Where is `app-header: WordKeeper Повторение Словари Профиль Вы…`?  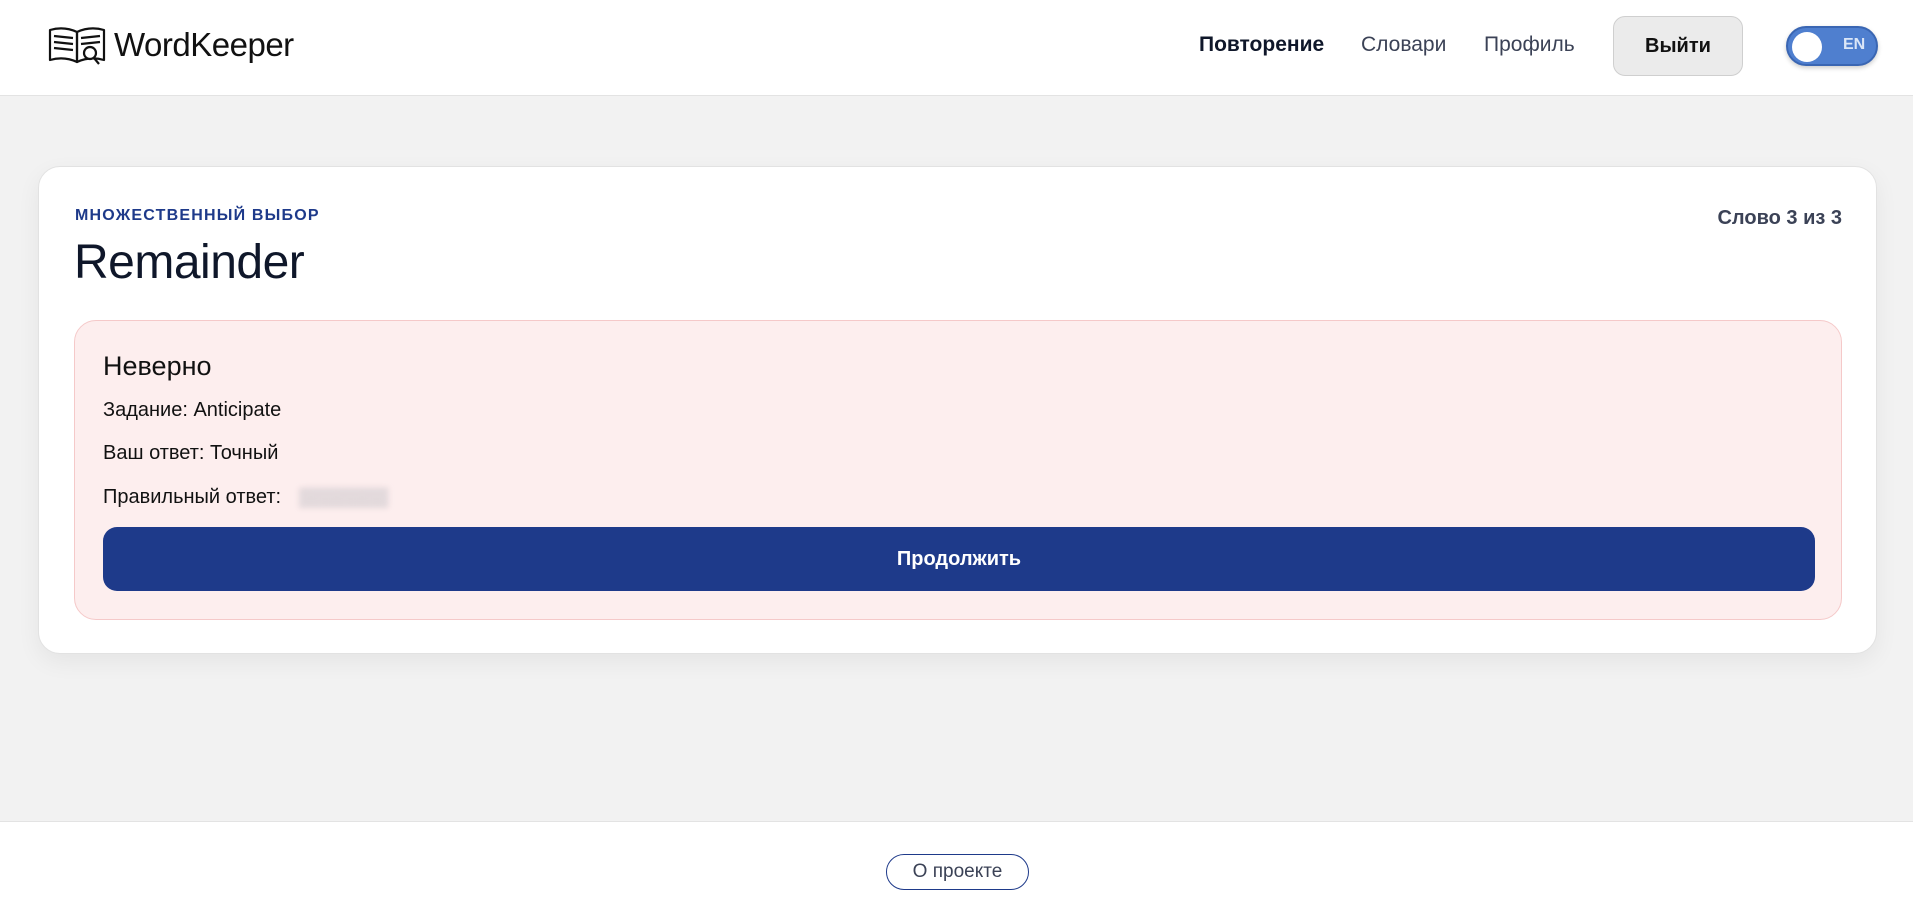
app-header: WordKeeper Повторение Словари Профиль Вы… is located at coordinates (956, 48).